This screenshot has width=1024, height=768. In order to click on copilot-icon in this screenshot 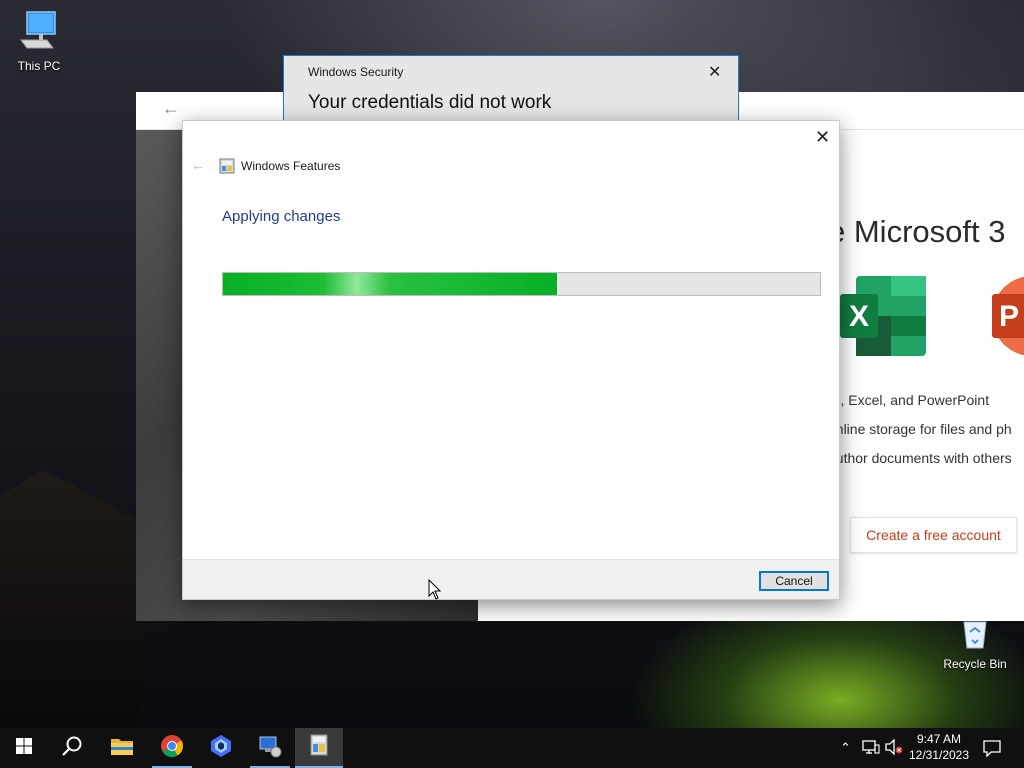, I will do `click(221, 748)`.